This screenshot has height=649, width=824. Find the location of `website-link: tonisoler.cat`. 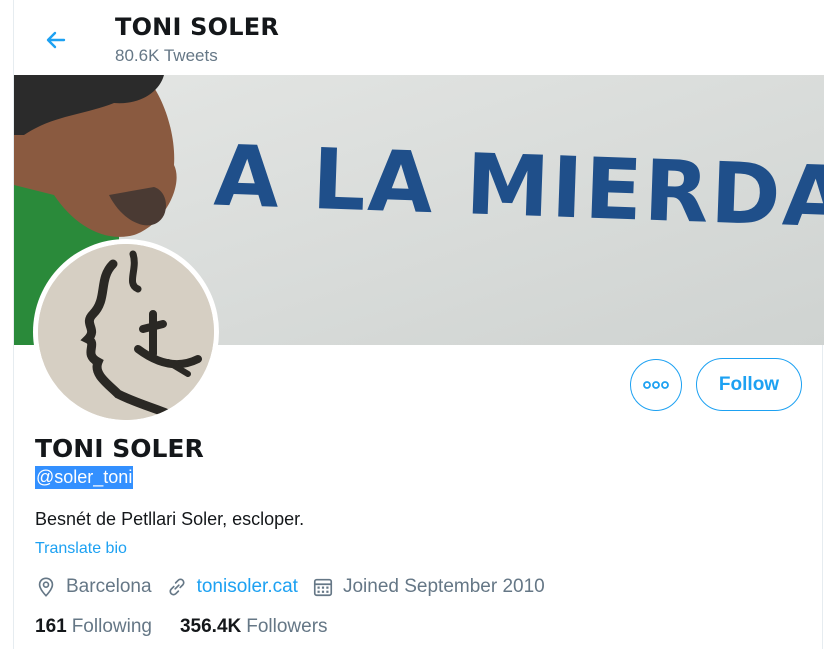

website-link: tonisoler.cat is located at coordinates (247, 587).